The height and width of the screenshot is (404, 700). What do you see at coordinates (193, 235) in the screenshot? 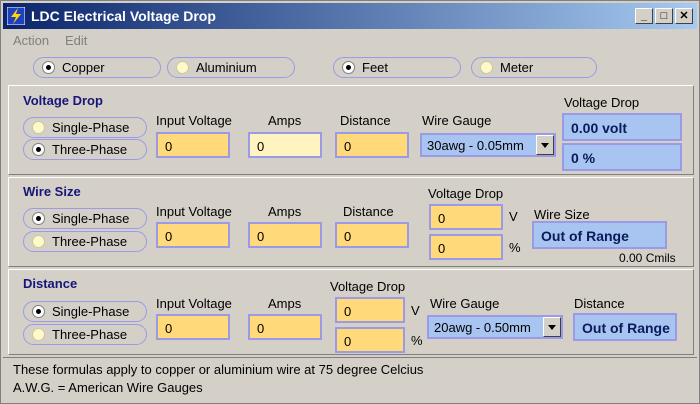
I see `ws-input-voltage-field: 0` at bounding box center [193, 235].